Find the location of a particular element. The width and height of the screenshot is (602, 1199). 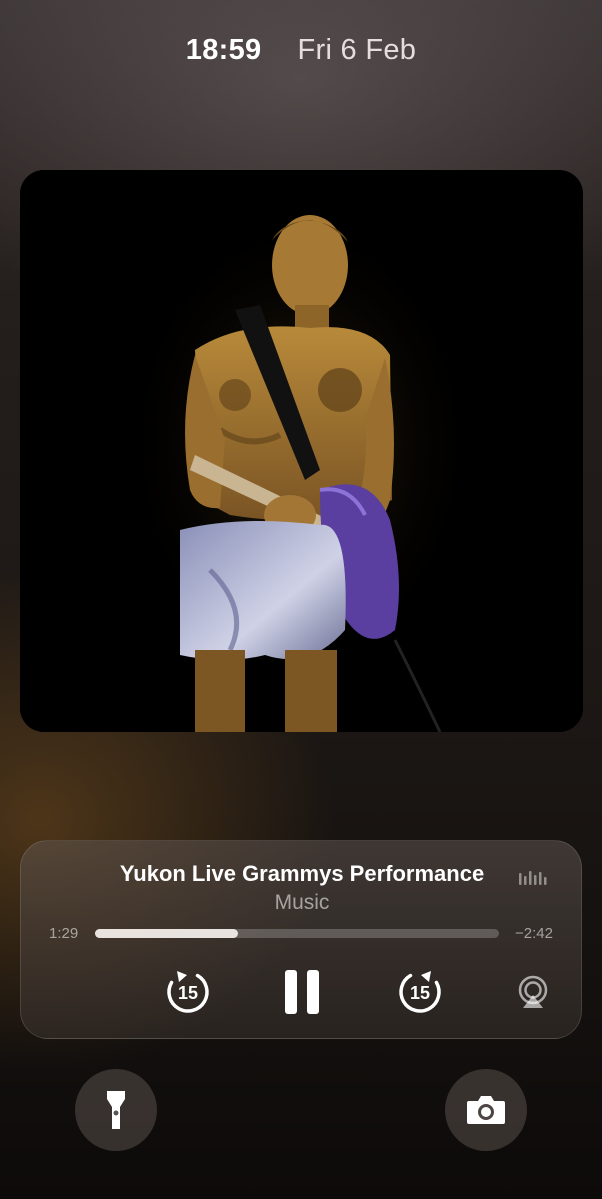

camera-icon is located at coordinates (486, 1110).